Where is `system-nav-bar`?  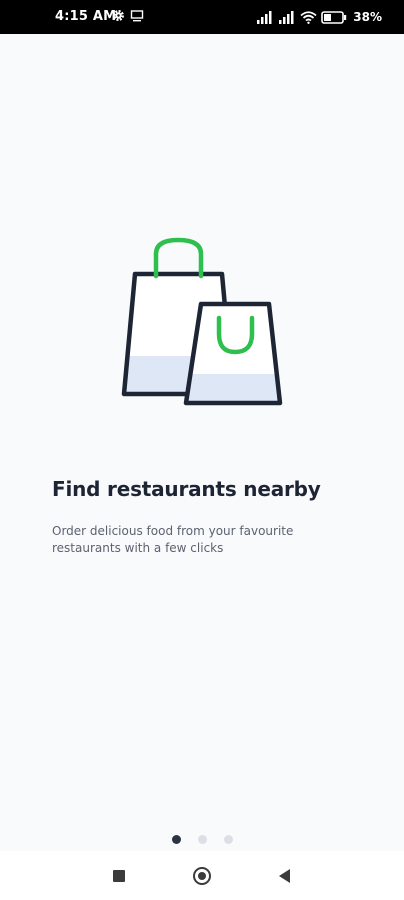 system-nav-bar is located at coordinates (202, 875).